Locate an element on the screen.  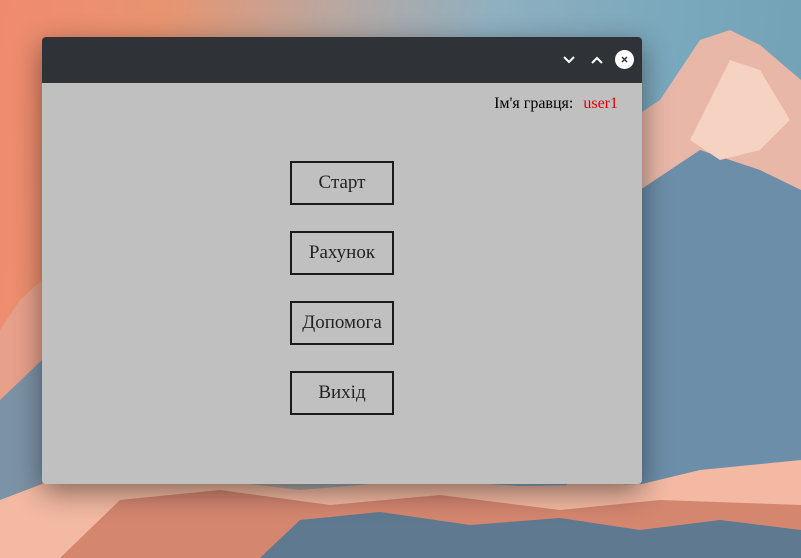
player-info: Ім'я гравця: user1 is located at coordinates (556, 104).